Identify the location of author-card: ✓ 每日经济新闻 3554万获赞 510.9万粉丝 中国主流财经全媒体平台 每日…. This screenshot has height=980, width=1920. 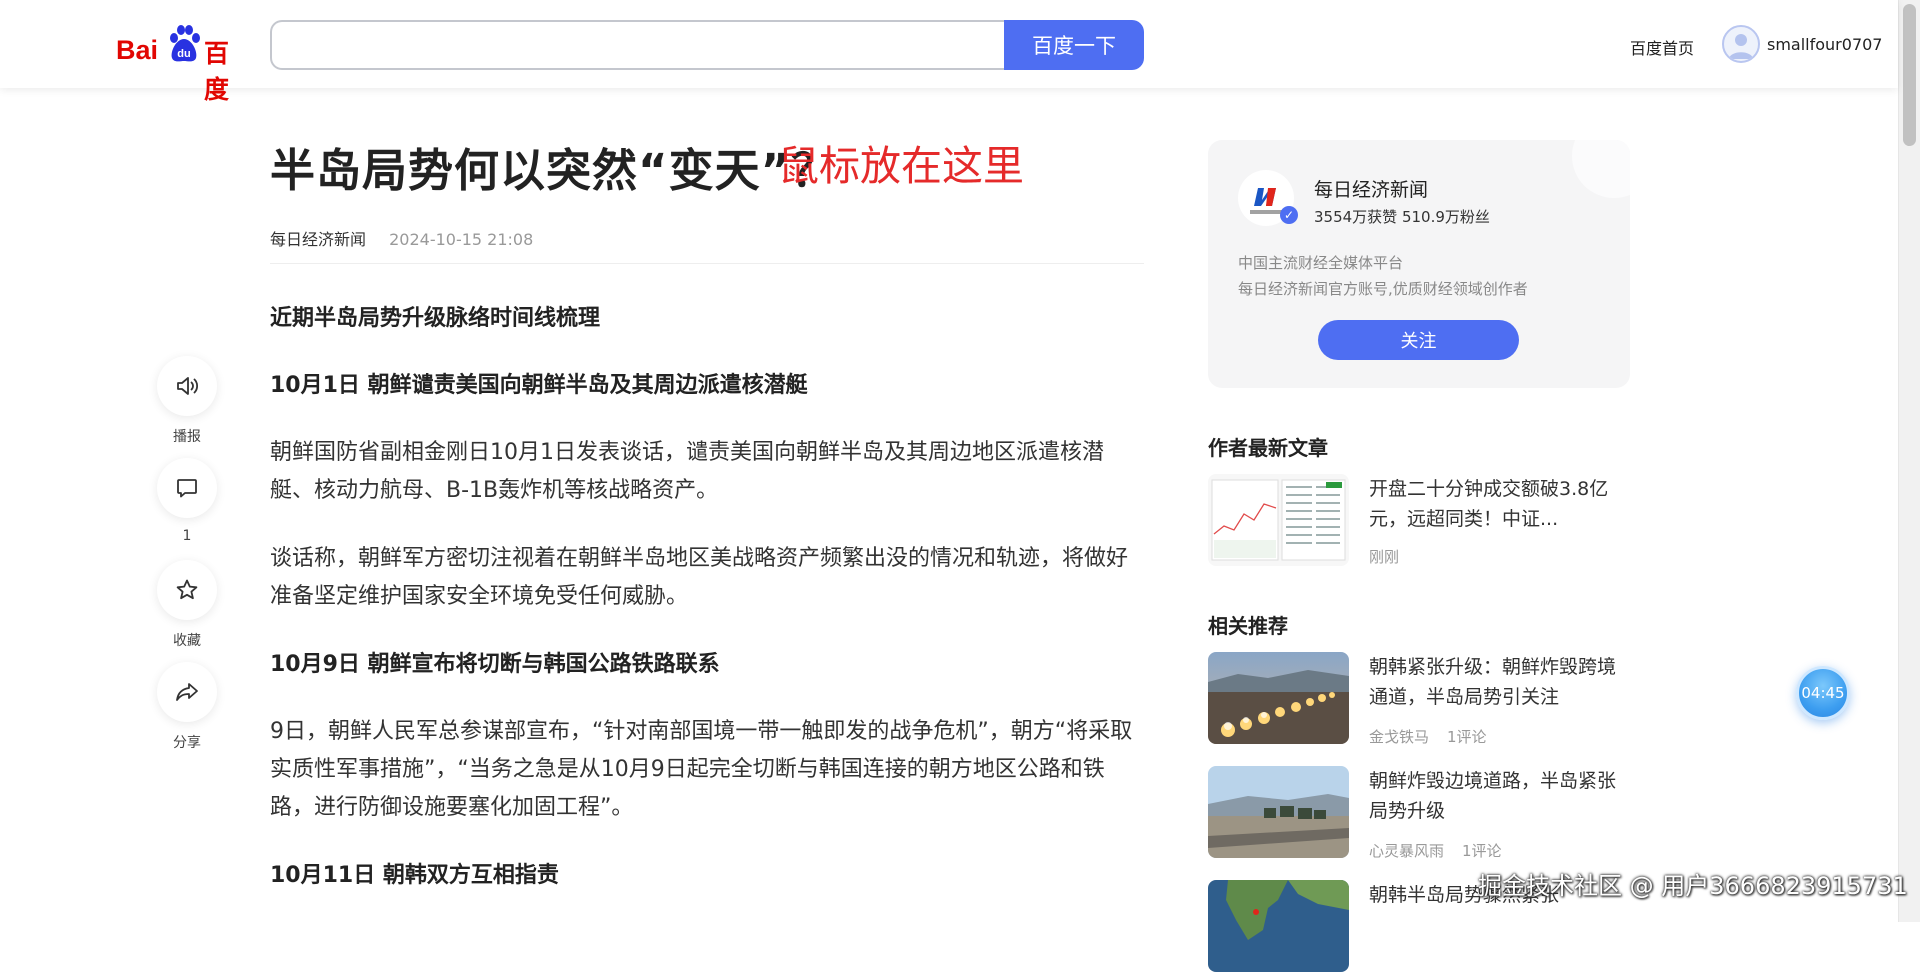
(1419, 264).